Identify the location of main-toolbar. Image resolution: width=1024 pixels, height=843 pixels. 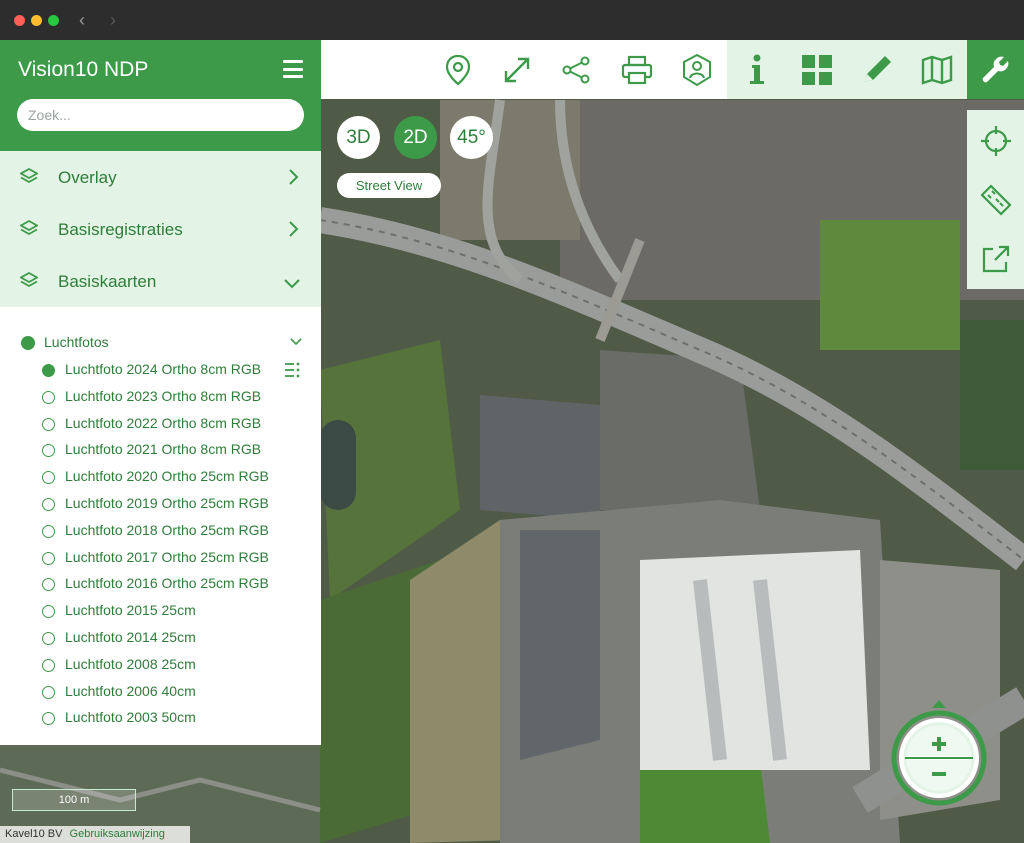
(672, 69).